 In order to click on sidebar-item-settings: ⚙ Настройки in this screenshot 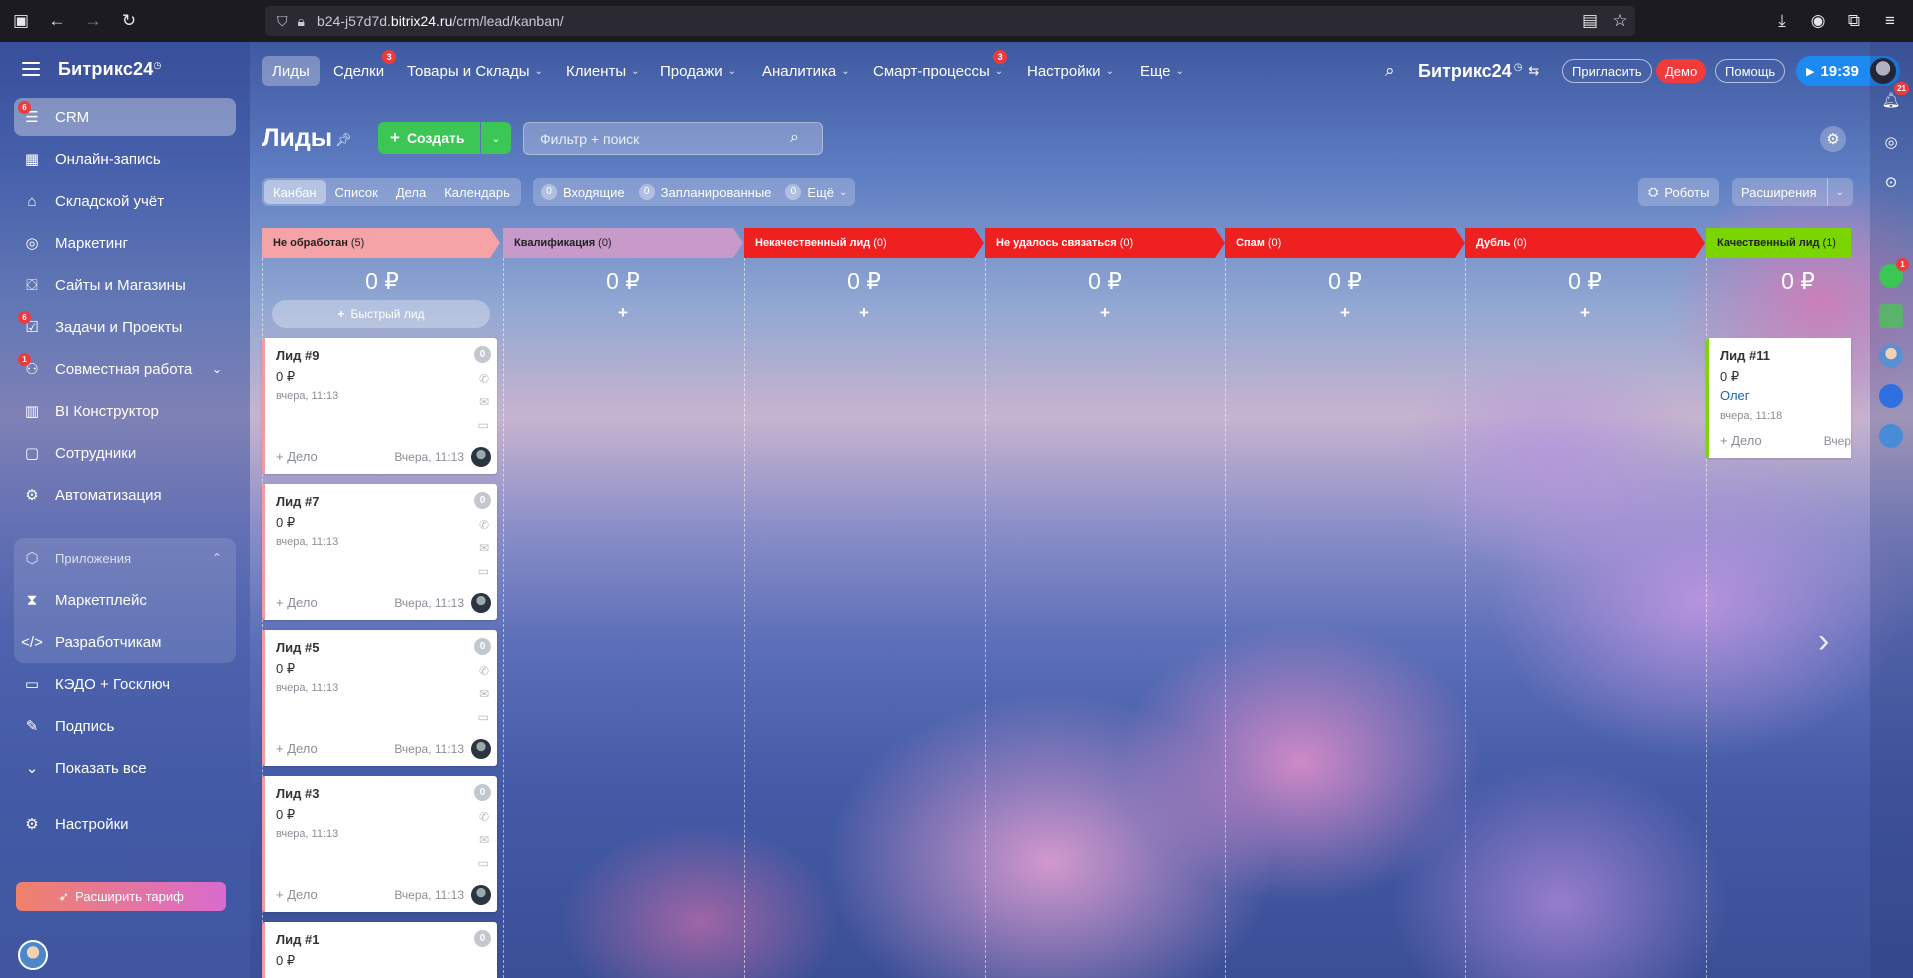, I will do `click(125, 824)`.